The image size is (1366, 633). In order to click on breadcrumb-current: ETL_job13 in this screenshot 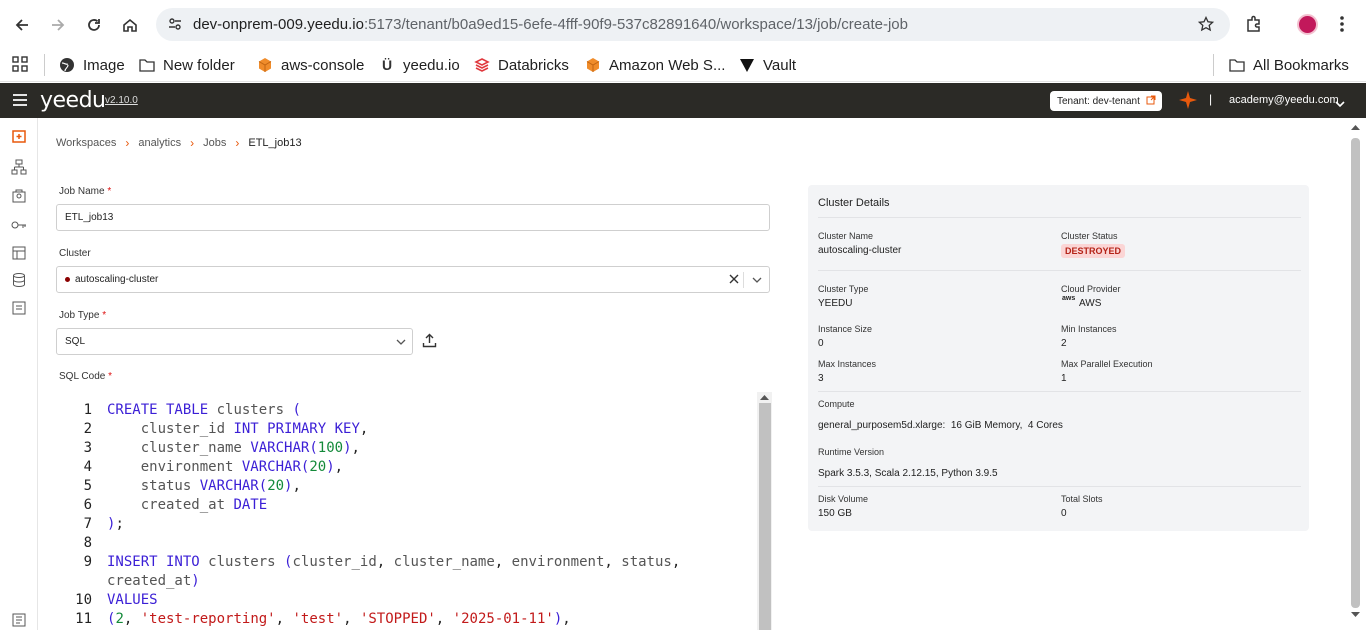, I will do `click(275, 143)`.